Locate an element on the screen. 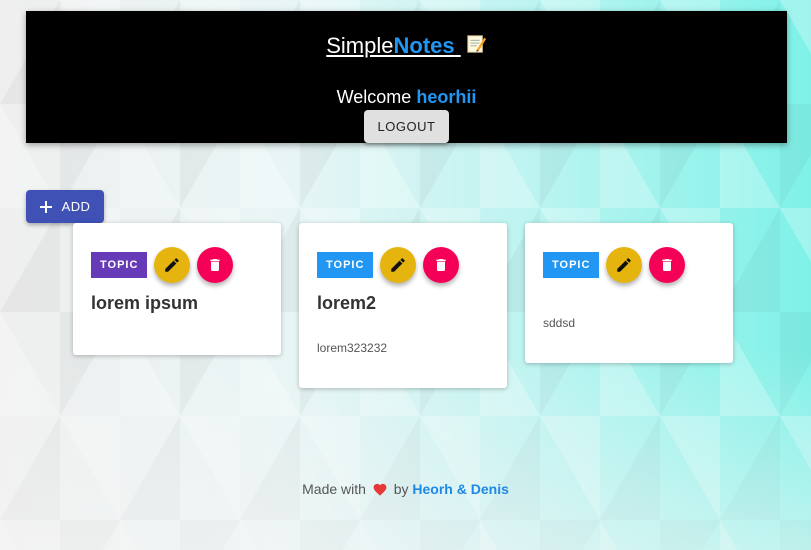 The width and height of the screenshot is (811, 550). brand-part-simple: Simple is located at coordinates (360, 45).